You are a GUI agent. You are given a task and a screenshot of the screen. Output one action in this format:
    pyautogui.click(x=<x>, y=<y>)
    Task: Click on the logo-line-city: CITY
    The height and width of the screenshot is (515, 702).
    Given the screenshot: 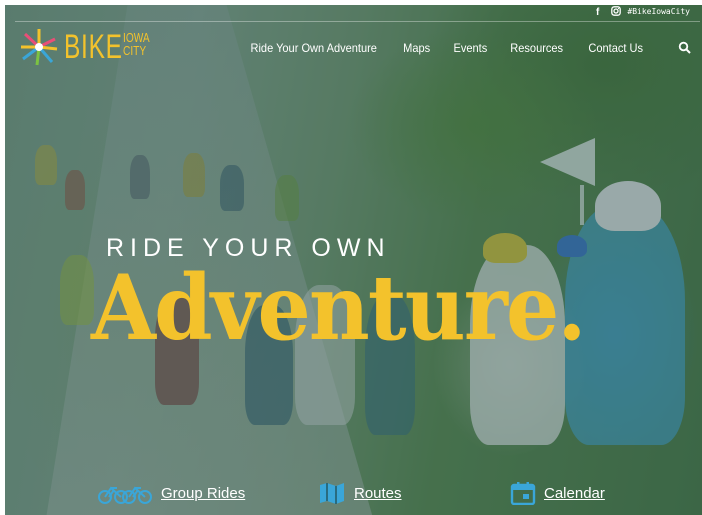 What is the action you would take?
    pyautogui.click(x=135, y=50)
    